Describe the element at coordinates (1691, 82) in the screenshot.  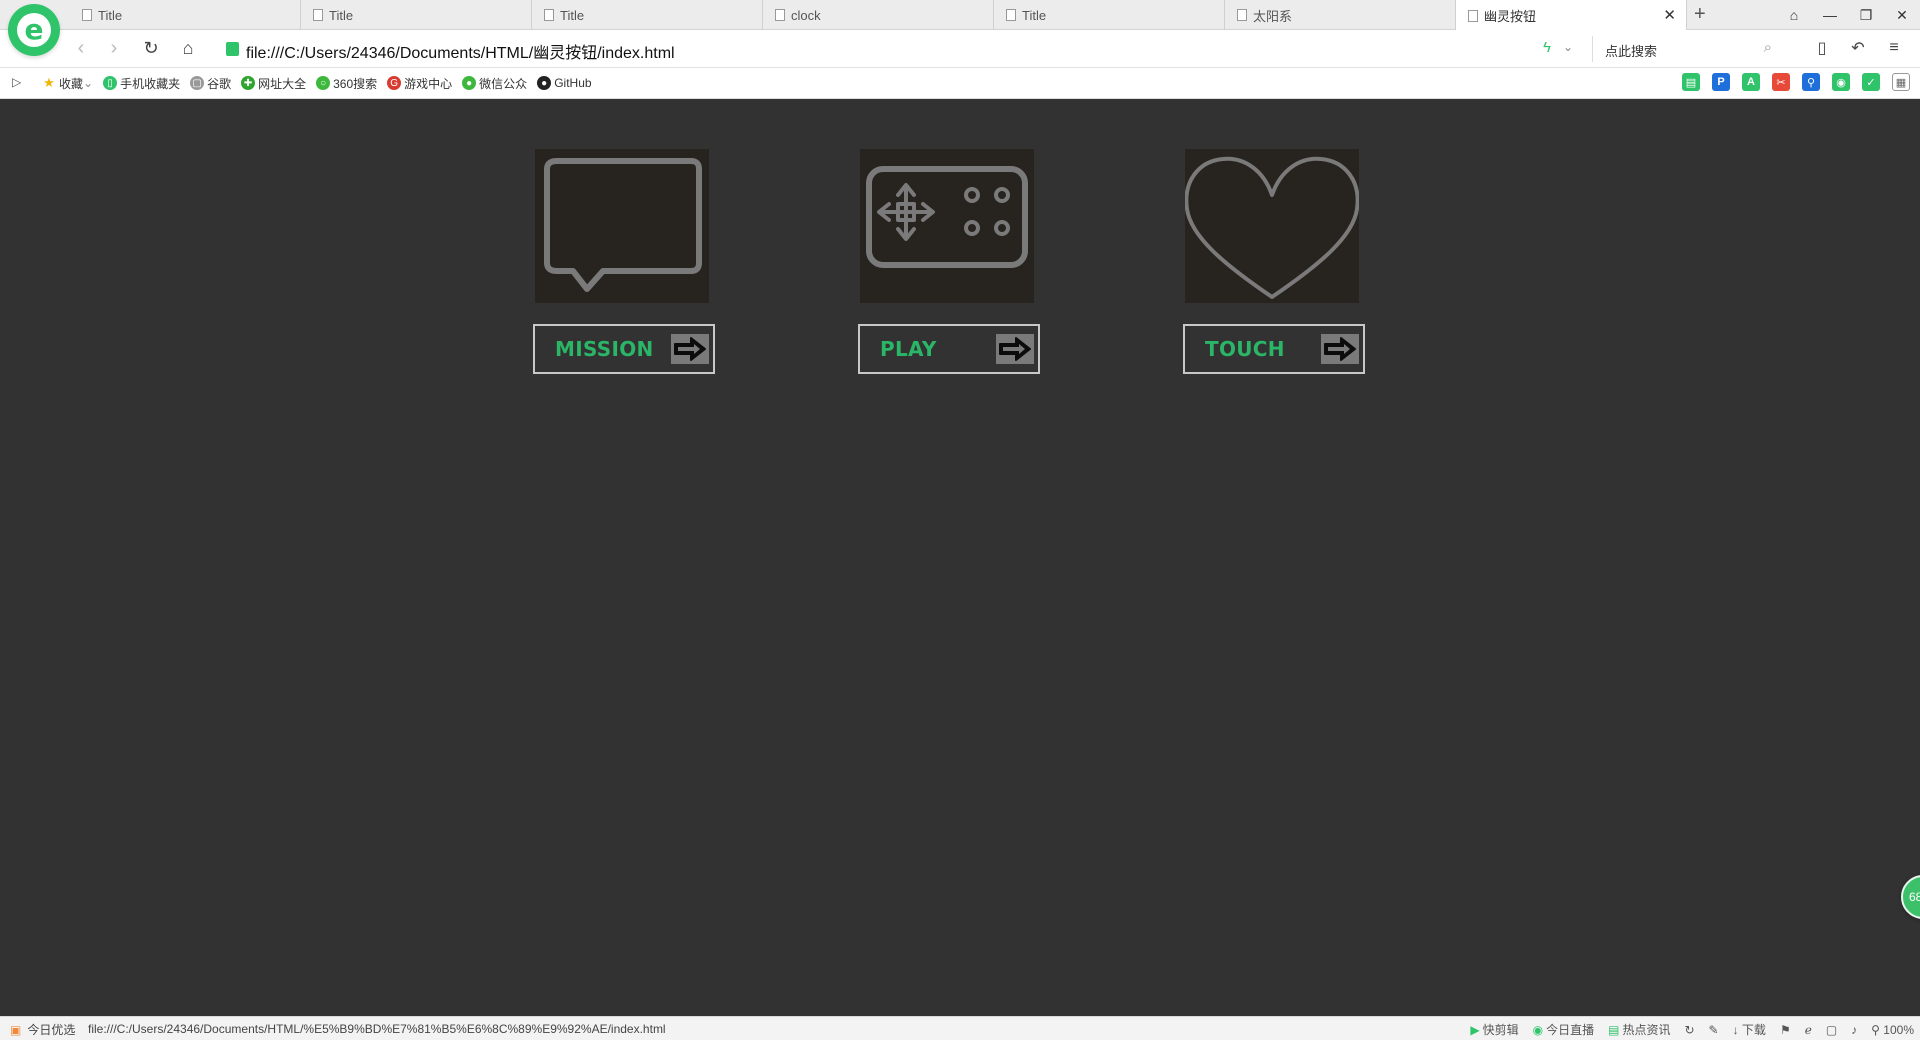
I see `reader-extension-icon: ▤` at that location.